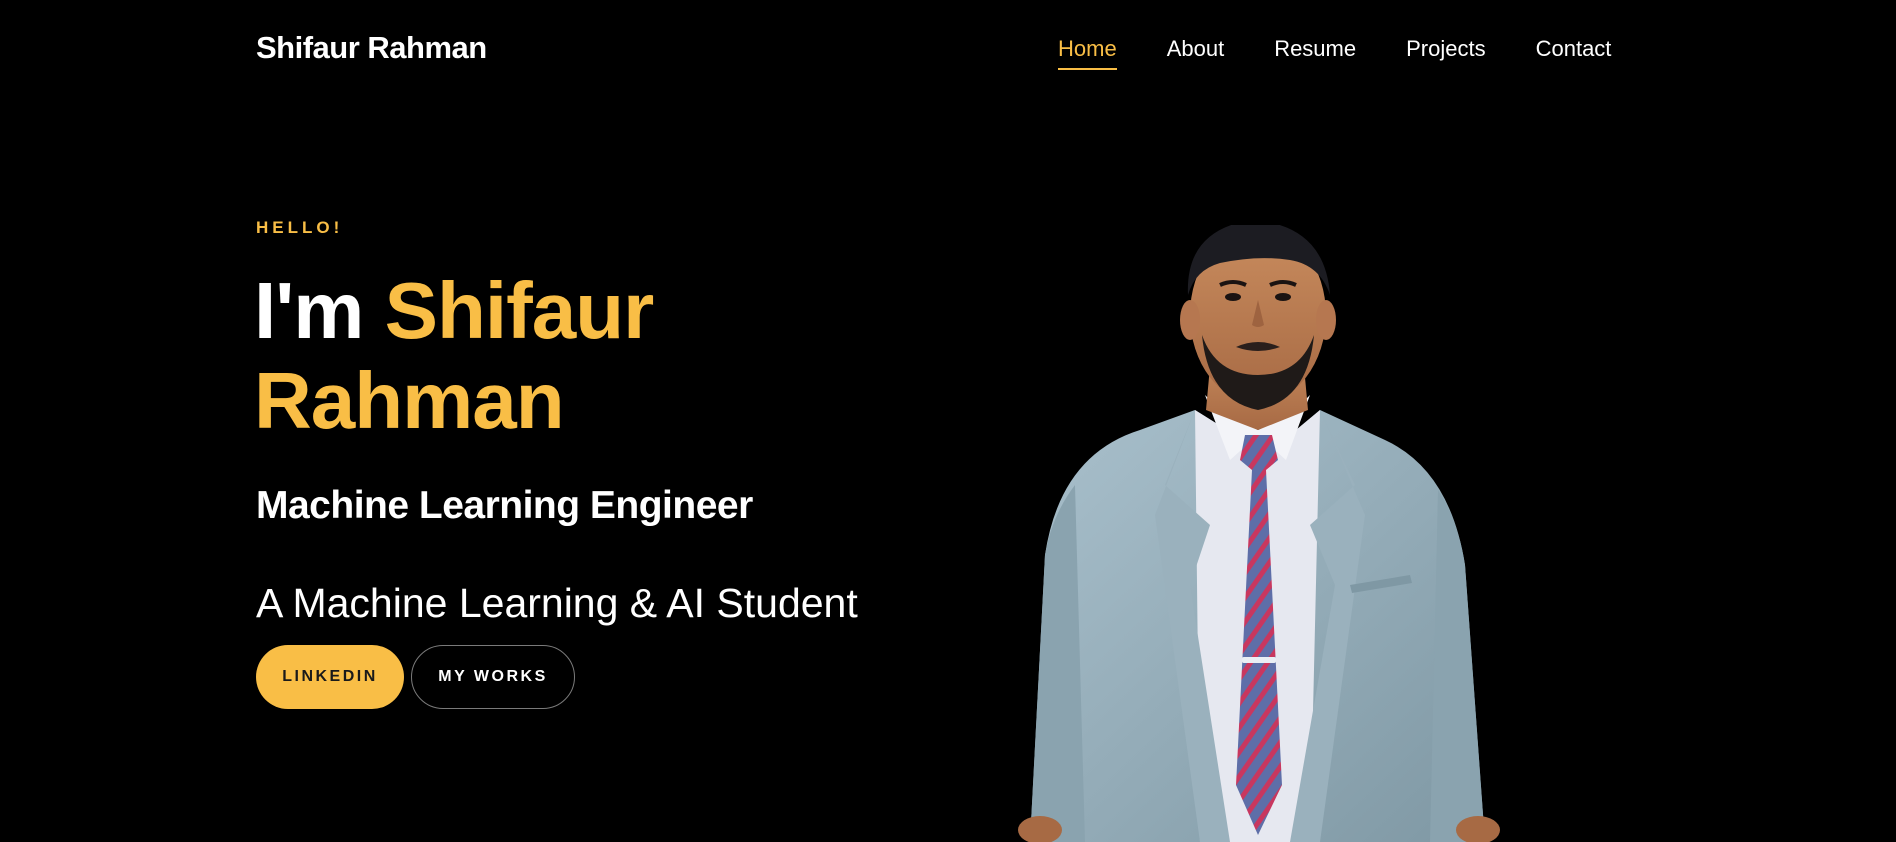 This screenshot has height=842, width=1896. I want to click on hero-title-name-last: Rahman, so click(409, 400).